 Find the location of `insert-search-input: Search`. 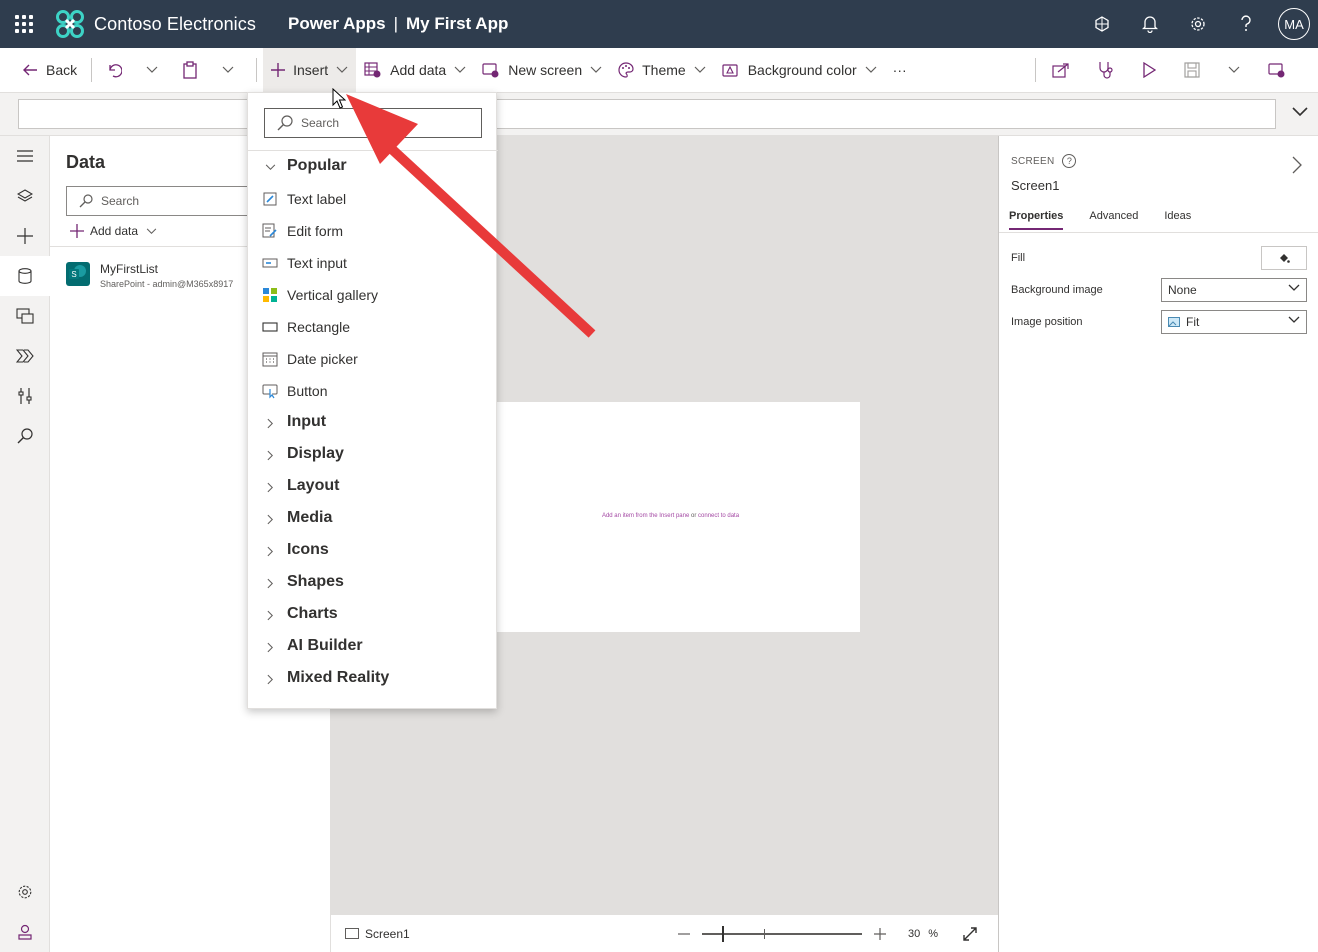

insert-search-input: Search is located at coordinates (373, 123).